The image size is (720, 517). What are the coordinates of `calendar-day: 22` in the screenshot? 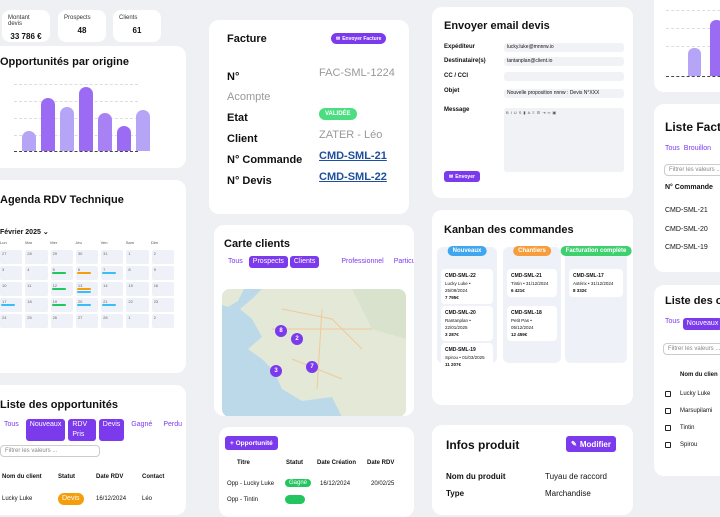 It's located at (137, 305).